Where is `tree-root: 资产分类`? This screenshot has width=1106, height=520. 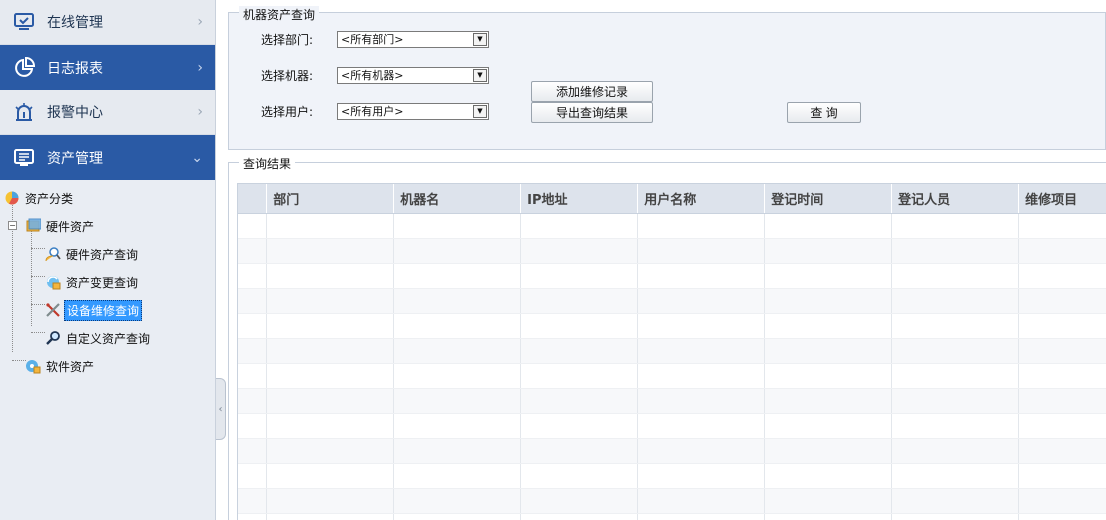 tree-root: 资产分类 is located at coordinates (107, 198).